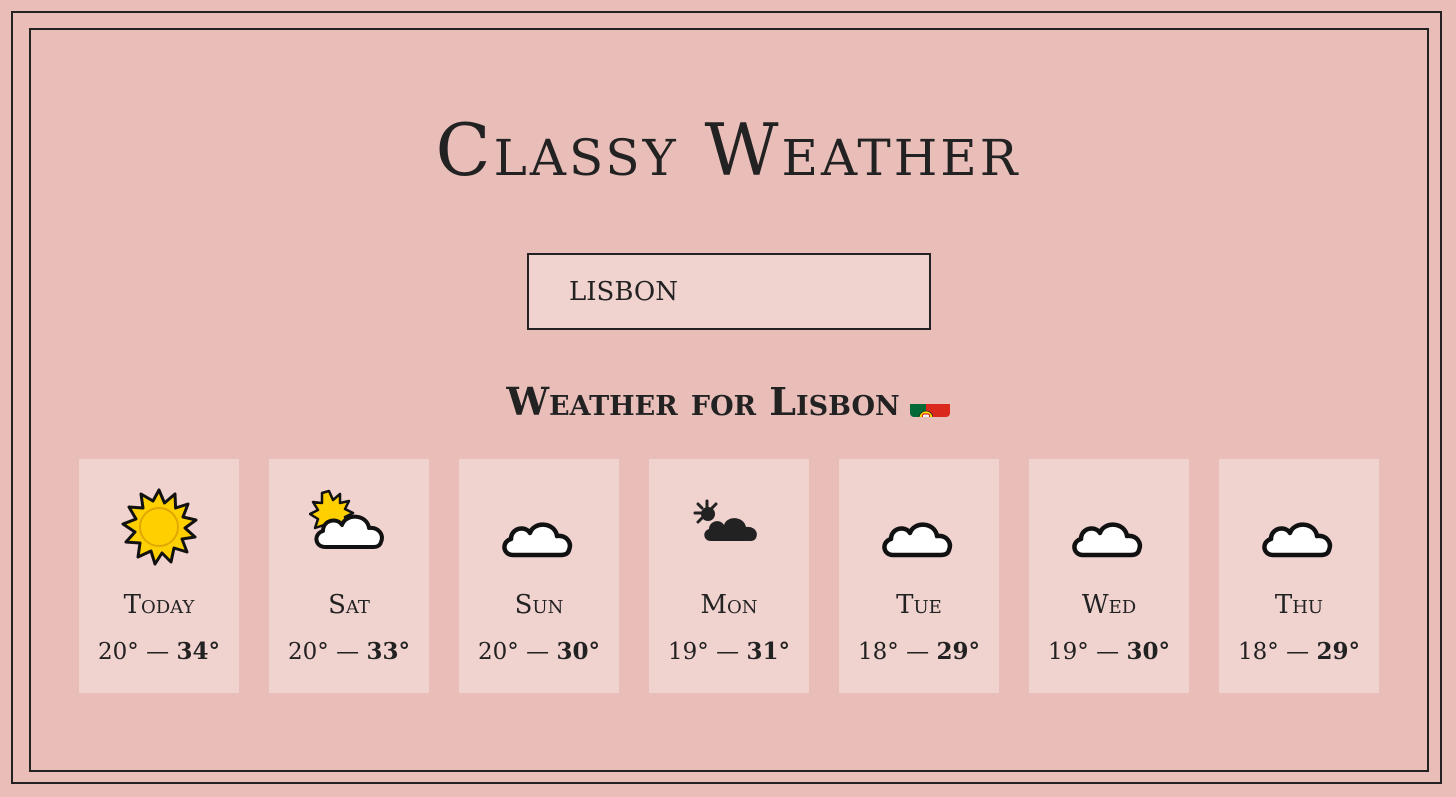 Image resolution: width=1456 pixels, height=797 pixels. I want to click on forecast-day-name: Sun, so click(539, 605).